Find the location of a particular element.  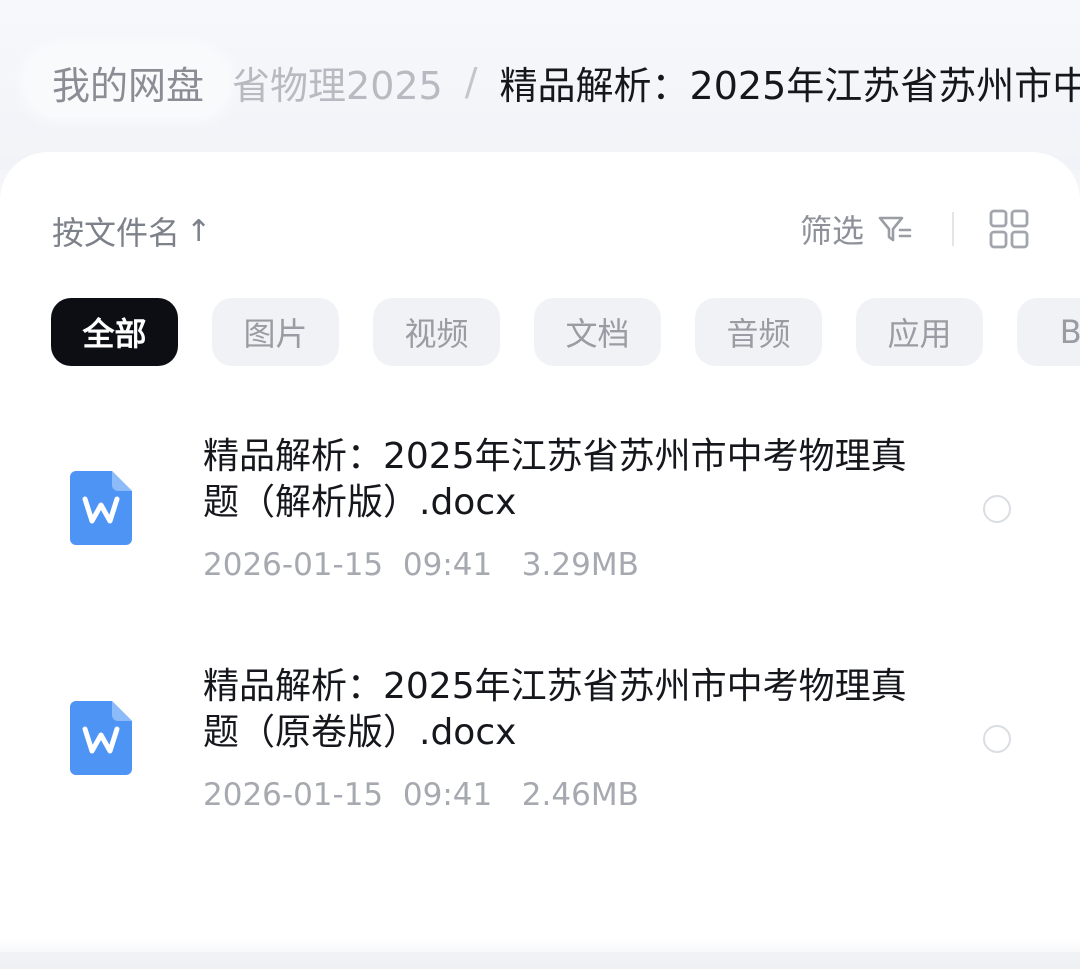

tab-documents: 文档 is located at coordinates (597, 332).